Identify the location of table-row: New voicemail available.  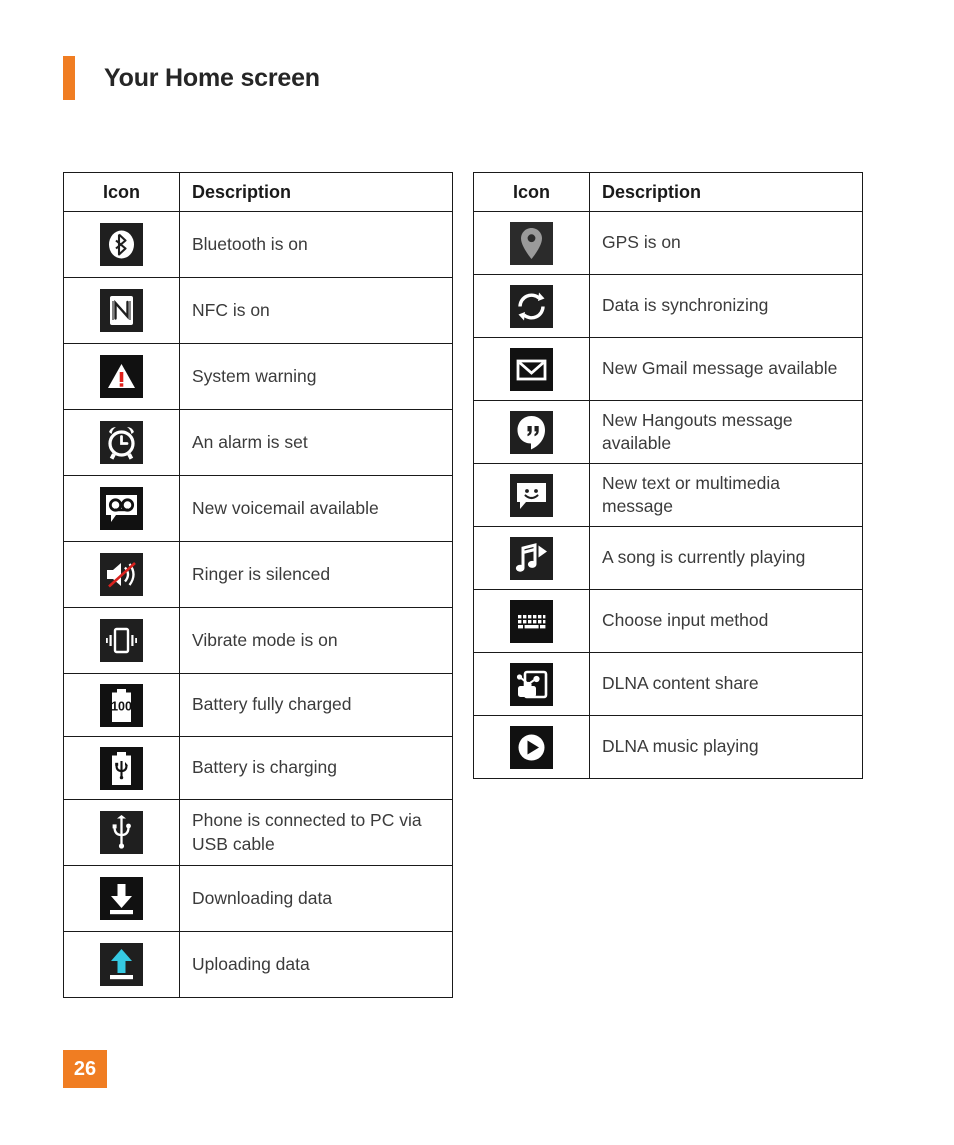
(258, 508).